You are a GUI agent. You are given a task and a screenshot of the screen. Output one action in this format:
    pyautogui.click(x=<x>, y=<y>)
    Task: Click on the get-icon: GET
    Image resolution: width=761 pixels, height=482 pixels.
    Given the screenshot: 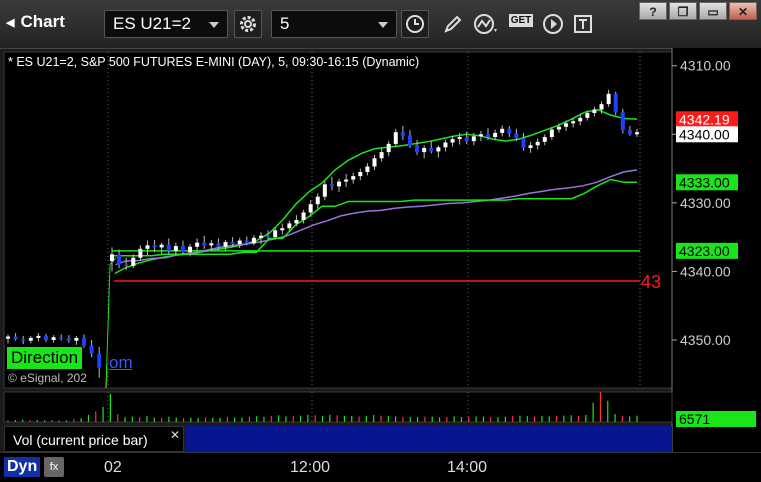 What is the action you would take?
    pyautogui.click(x=521, y=20)
    